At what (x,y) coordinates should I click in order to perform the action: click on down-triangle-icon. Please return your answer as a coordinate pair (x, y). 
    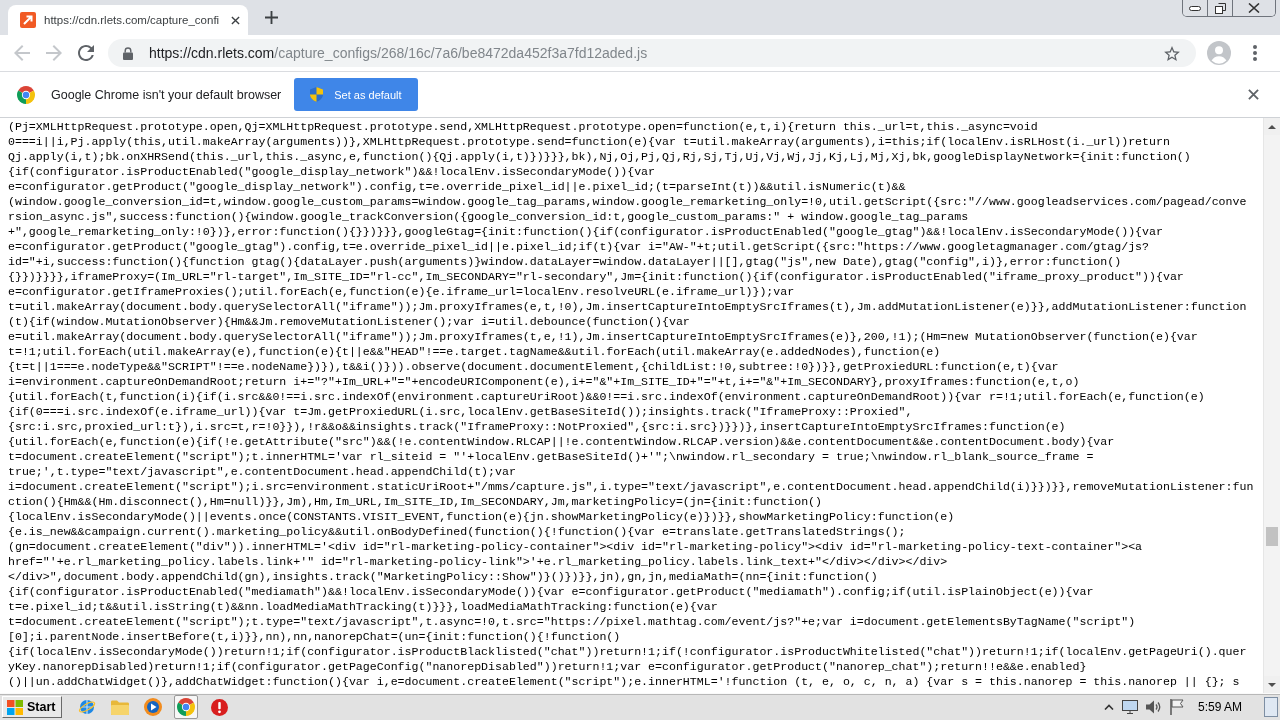
    Looking at the image, I should click on (1272, 684).